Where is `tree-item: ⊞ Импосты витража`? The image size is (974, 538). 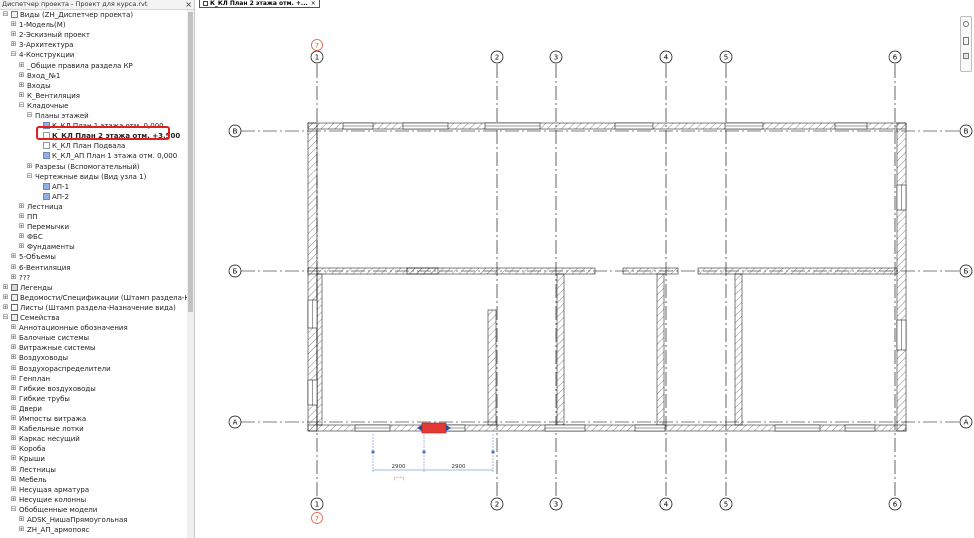 tree-item: ⊞ Импосты витража is located at coordinates (93, 419).